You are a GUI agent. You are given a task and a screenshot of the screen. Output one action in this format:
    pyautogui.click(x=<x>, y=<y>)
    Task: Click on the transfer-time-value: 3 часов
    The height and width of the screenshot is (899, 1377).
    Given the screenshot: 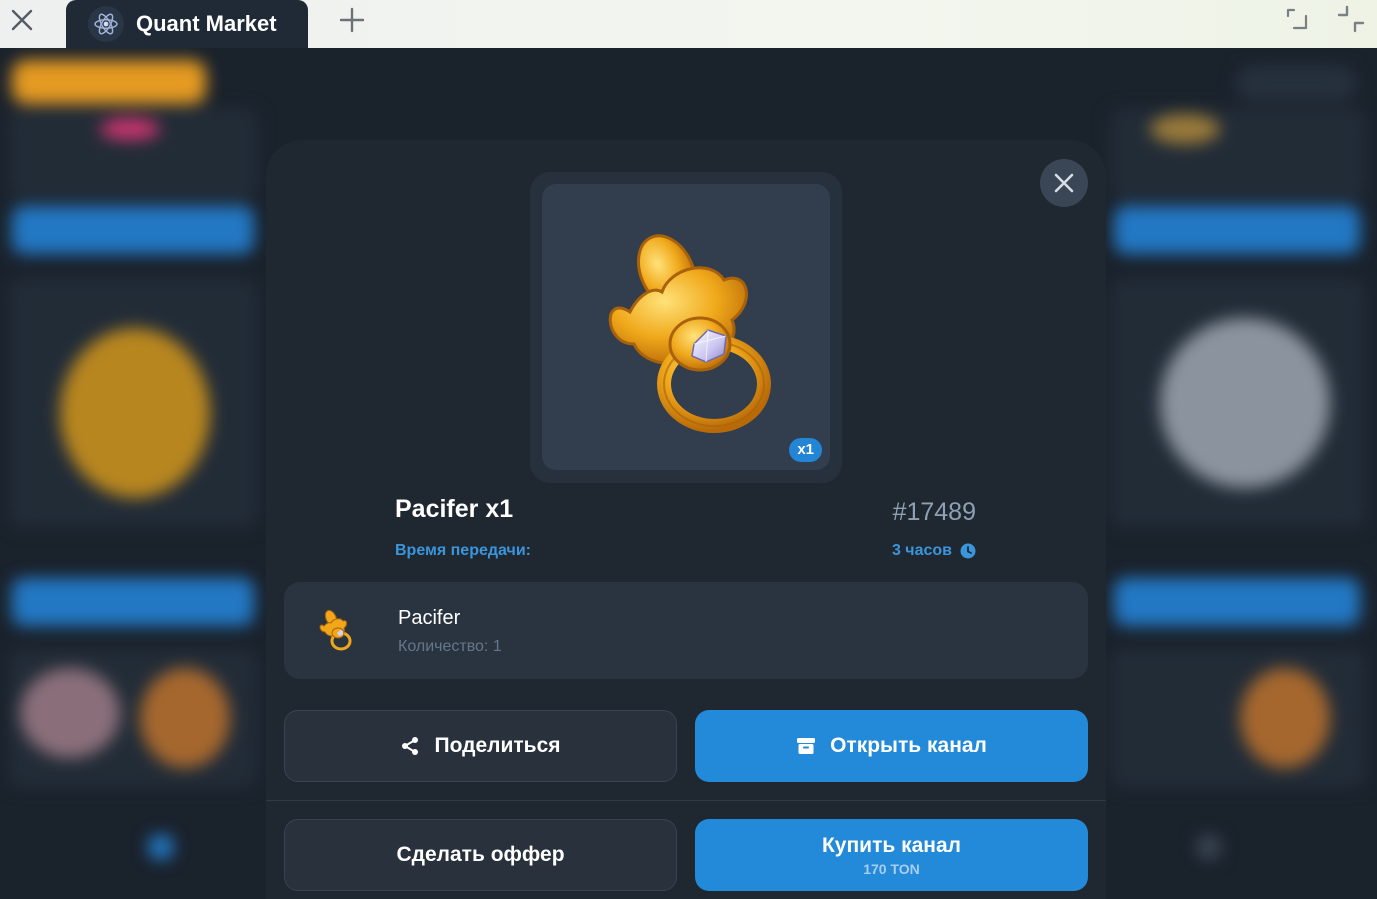 What is the action you would take?
    pyautogui.click(x=934, y=551)
    